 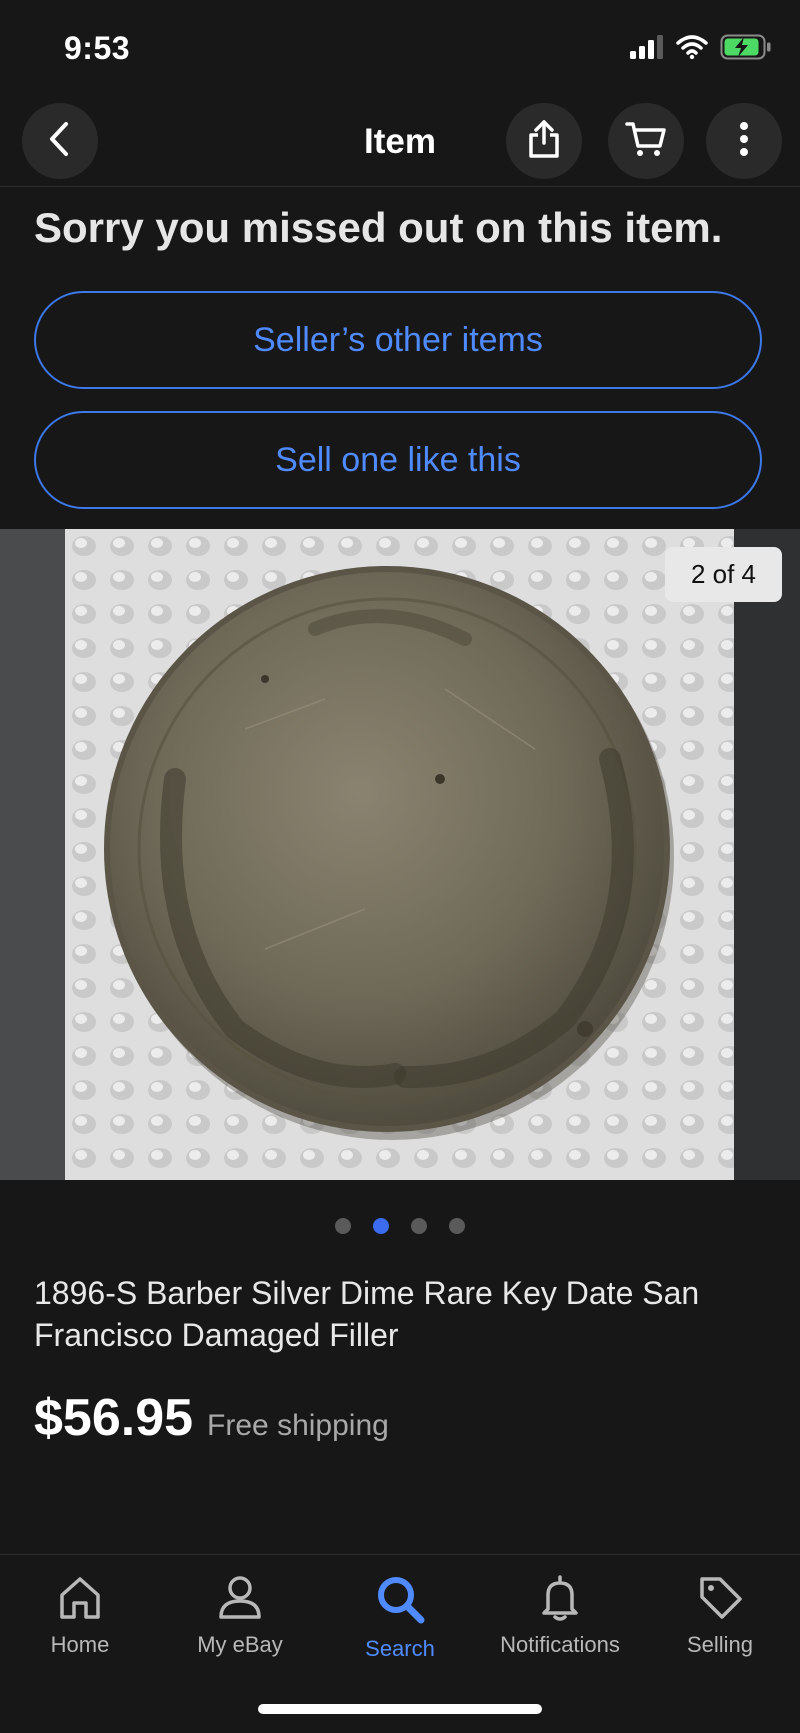 What do you see at coordinates (400, 1601) in the screenshot?
I see `search-icon` at bounding box center [400, 1601].